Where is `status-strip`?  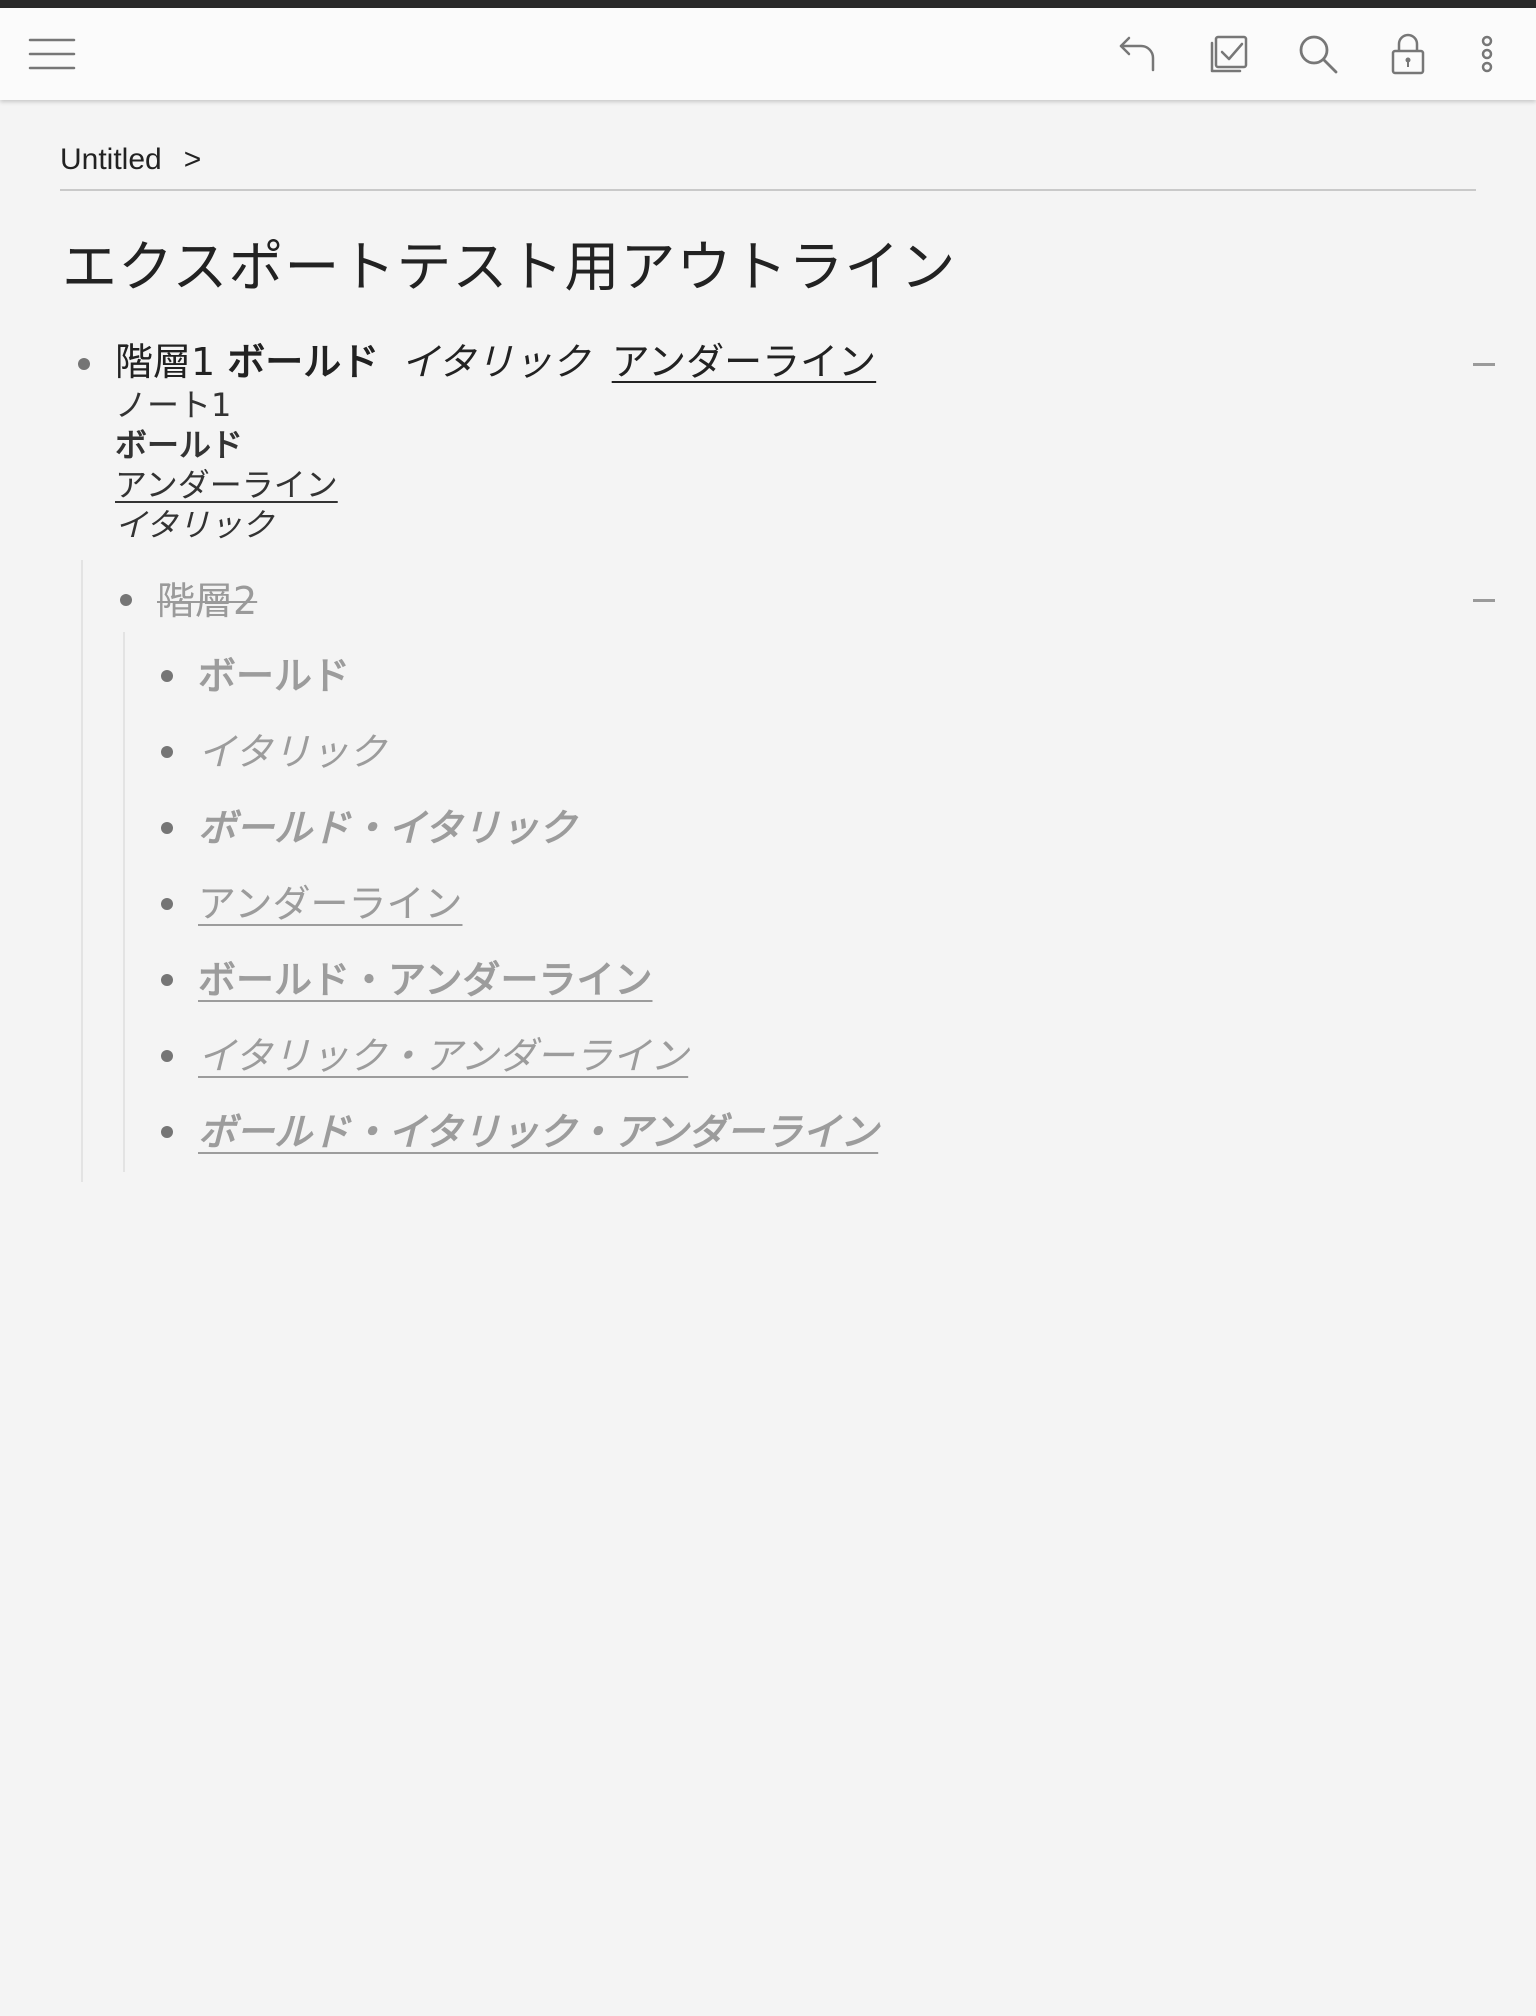
status-strip is located at coordinates (768, 4).